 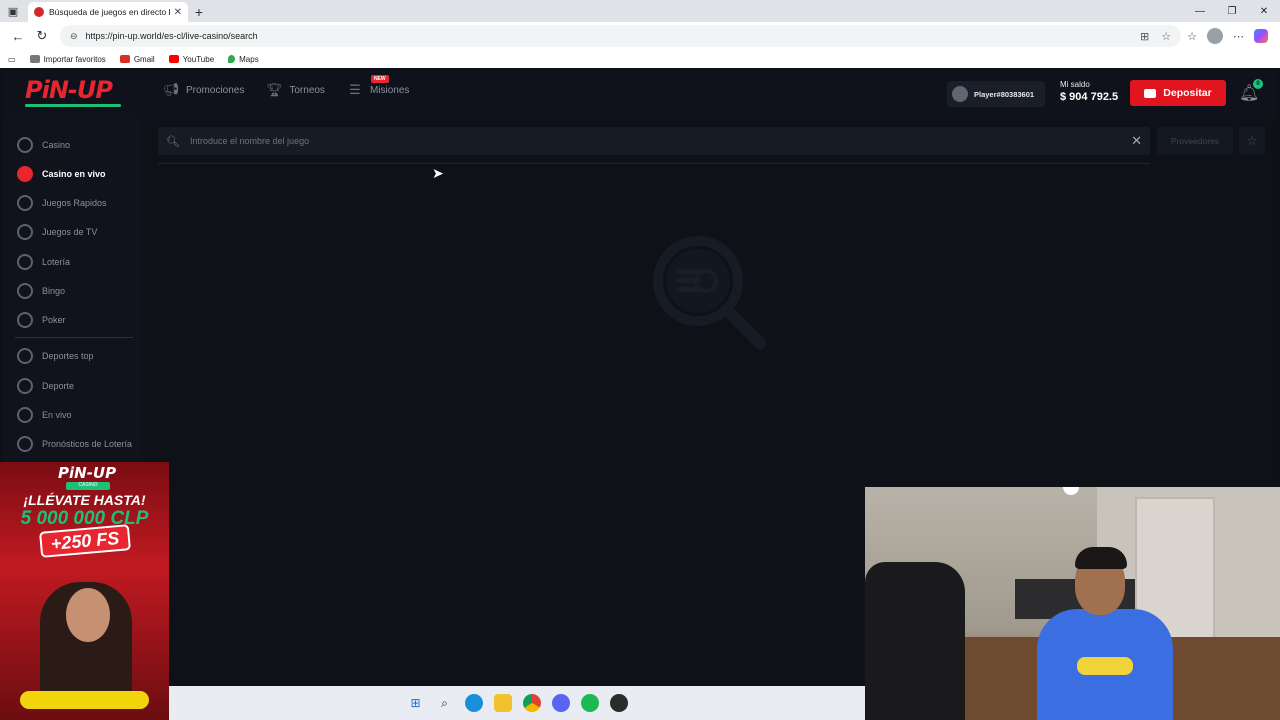 I want to click on site-info-icon: ⊖, so click(x=74, y=36).